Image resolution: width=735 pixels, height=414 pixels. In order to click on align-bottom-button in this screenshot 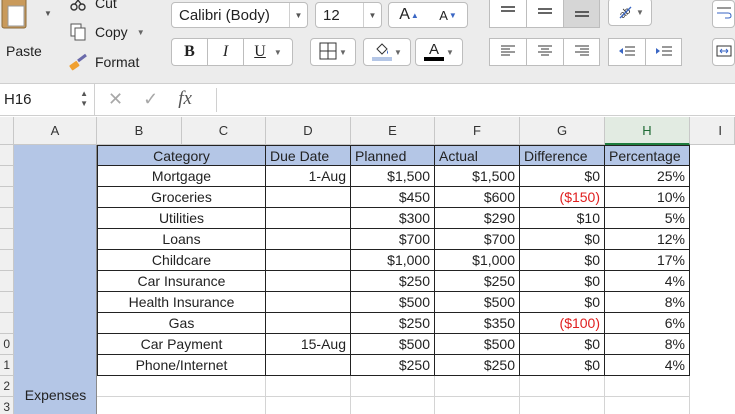, I will do `click(581, 14)`.